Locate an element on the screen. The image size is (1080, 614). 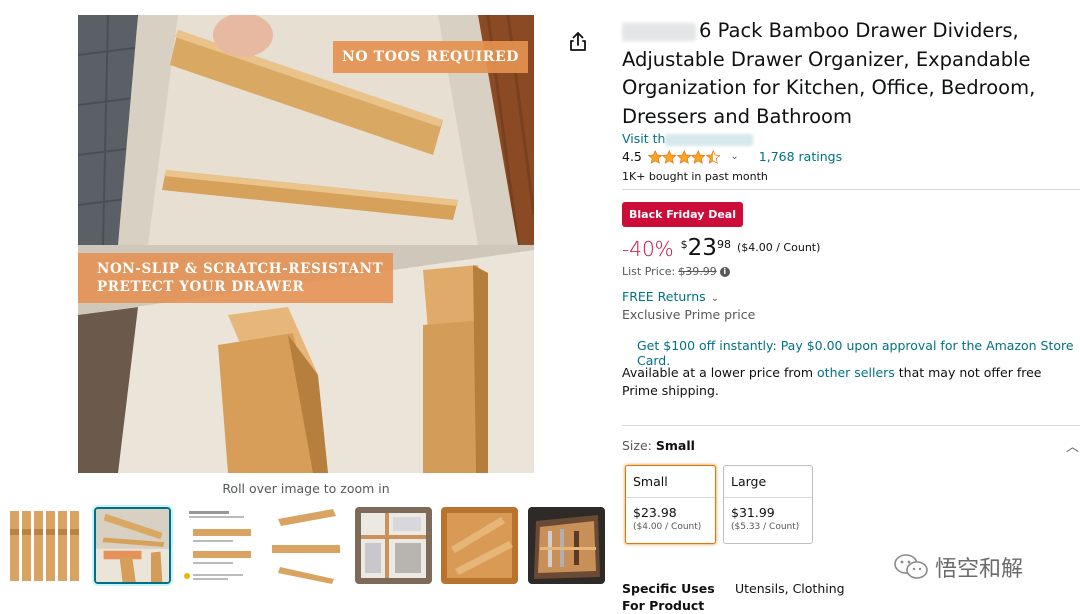
thumbnail-divider-dimensions is located at coordinates (306, 545).